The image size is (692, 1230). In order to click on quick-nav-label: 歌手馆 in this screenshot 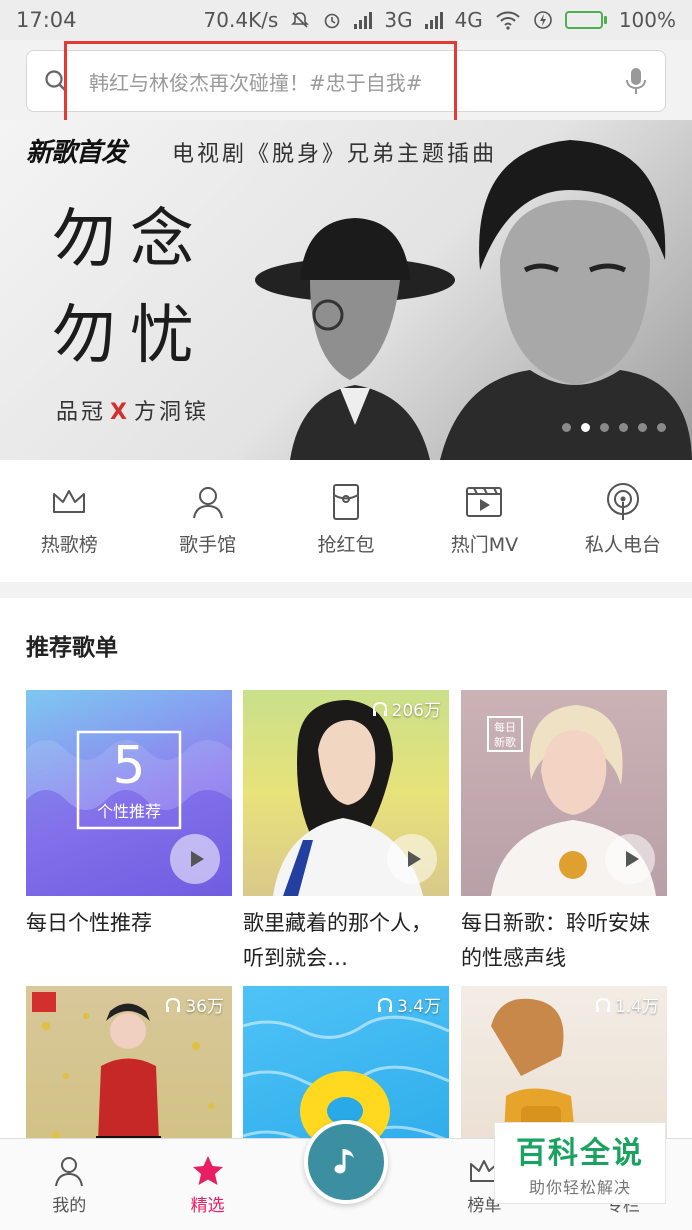, I will do `click(208, 545)`.